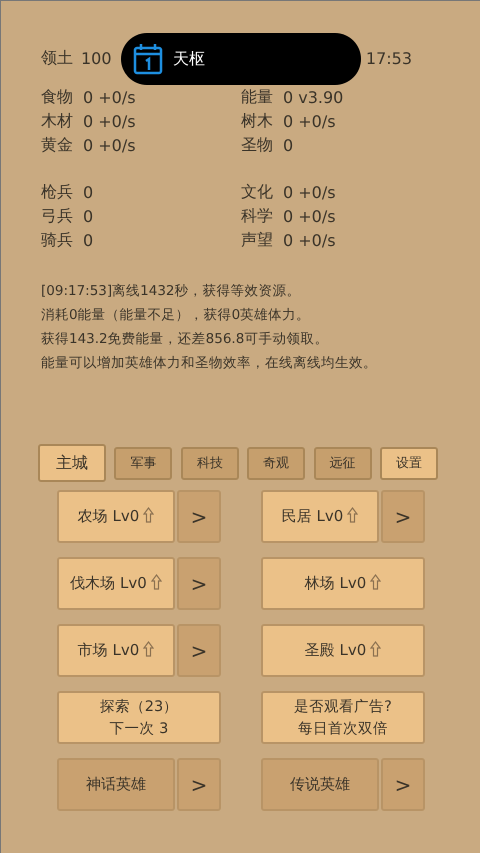  I want to click on territory-value: 100, so click(96, 58).